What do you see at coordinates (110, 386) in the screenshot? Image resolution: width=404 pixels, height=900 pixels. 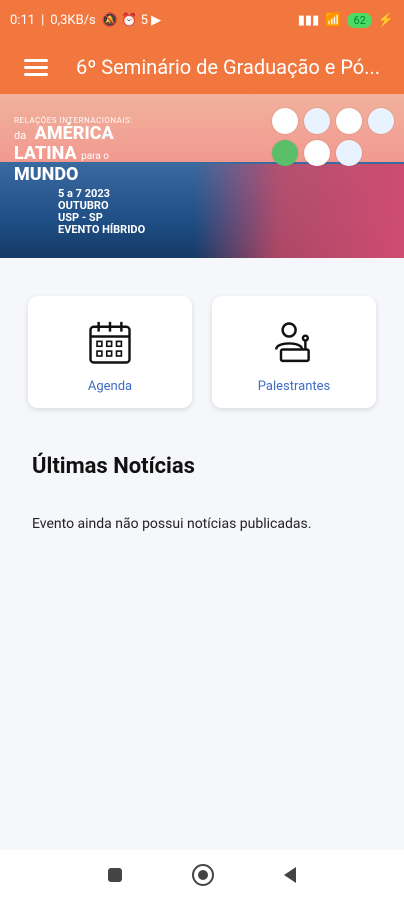 I see `agenda-label: Agenda` at bounding box center [110, 386].